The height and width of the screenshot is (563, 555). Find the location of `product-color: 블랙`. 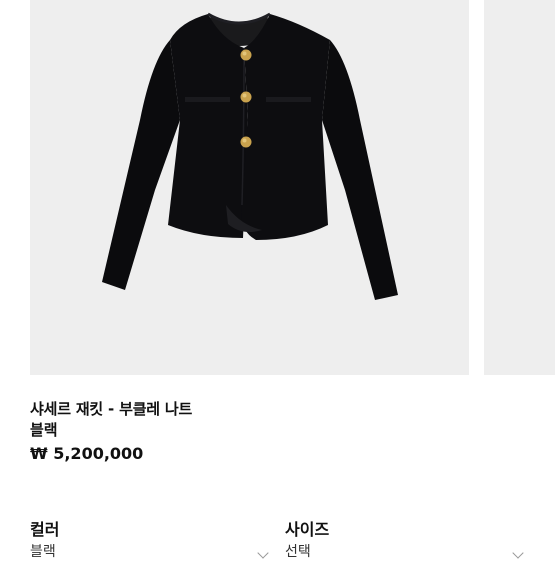

product-color: 블랙 is located at coordinates (44, 430).